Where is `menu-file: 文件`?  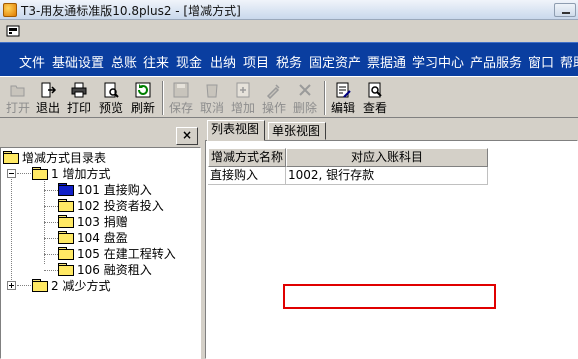 menu-file: 文件 is located at coordinates (32, 61).